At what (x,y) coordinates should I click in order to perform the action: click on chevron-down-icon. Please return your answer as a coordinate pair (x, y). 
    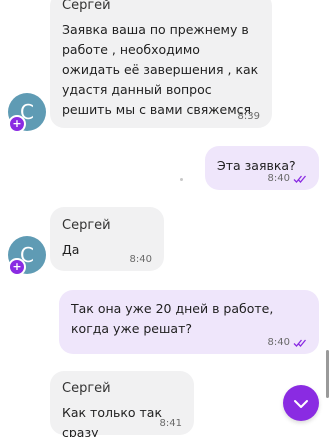
    Looking at the image, I should click on (301, 403).